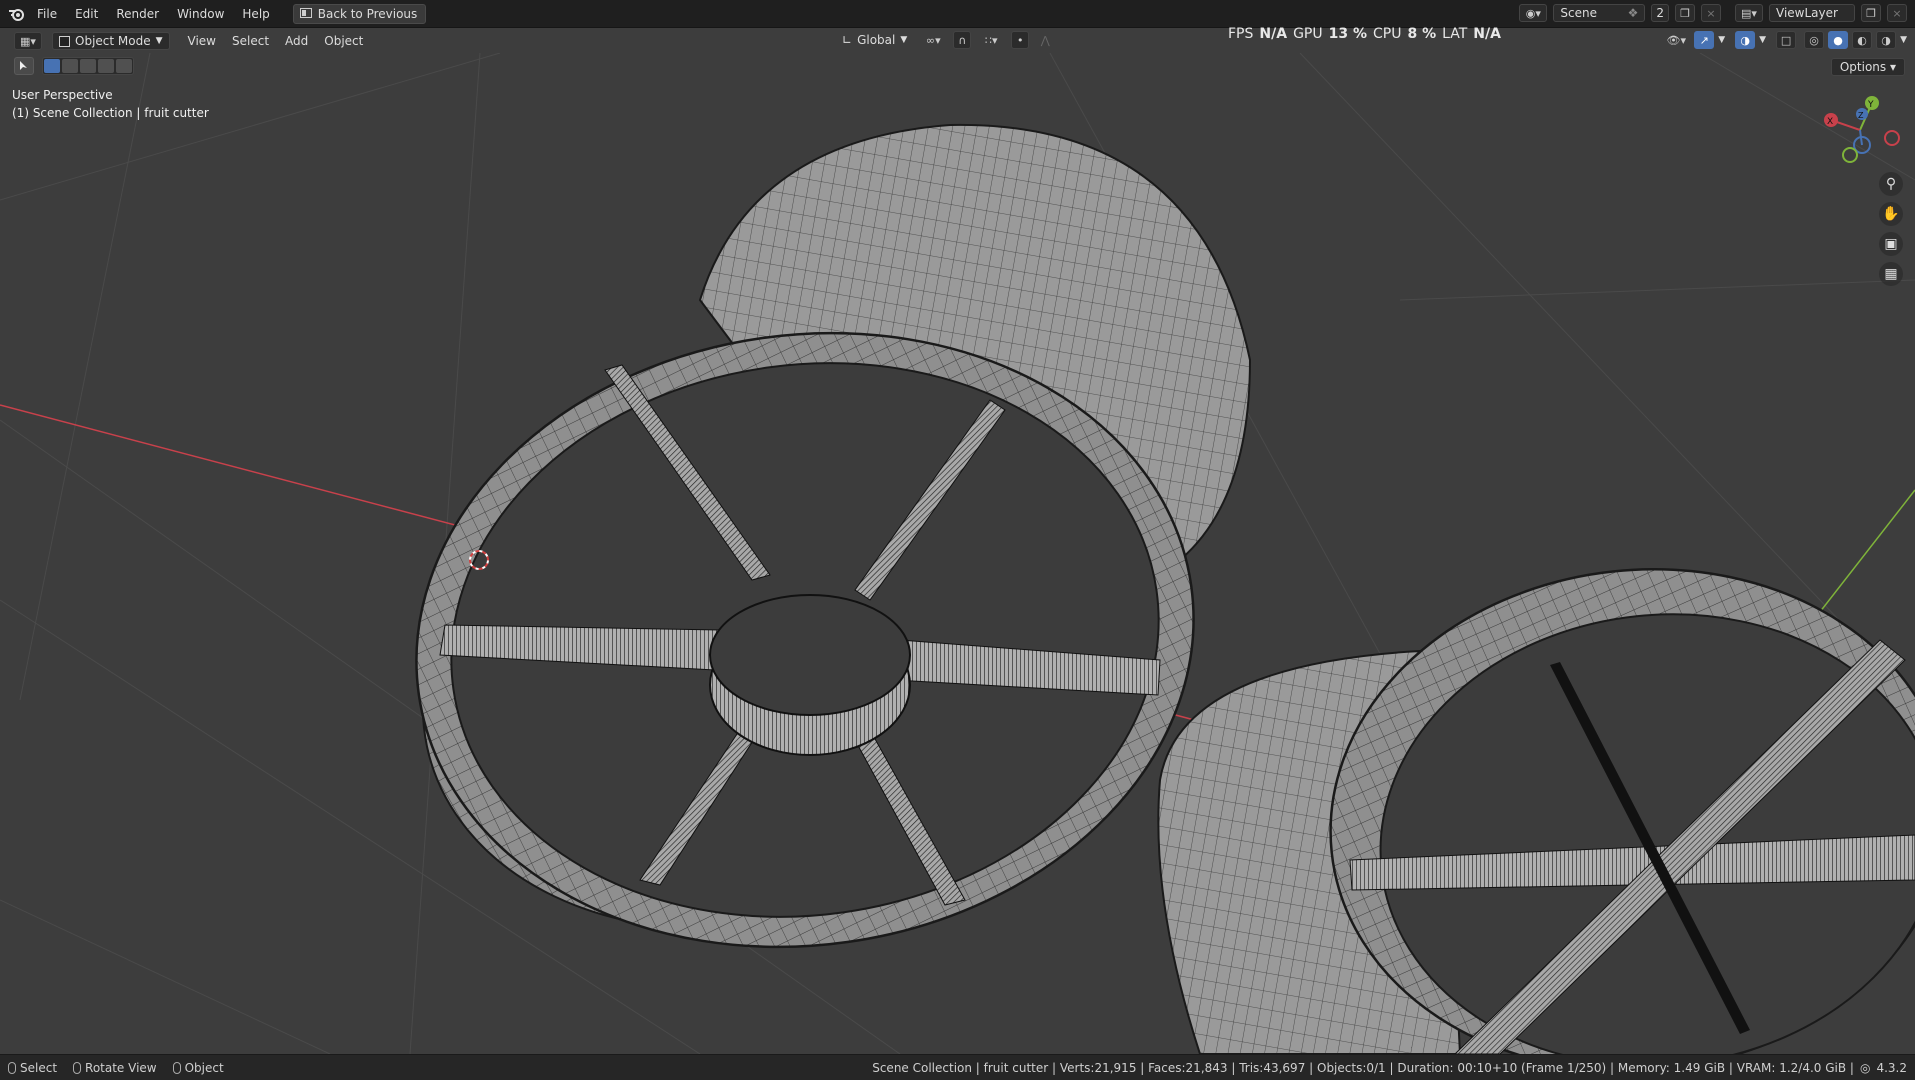 This screenshot has height=1080, width=1915. I want to click on blender-logo-icon, so click(17, 14).